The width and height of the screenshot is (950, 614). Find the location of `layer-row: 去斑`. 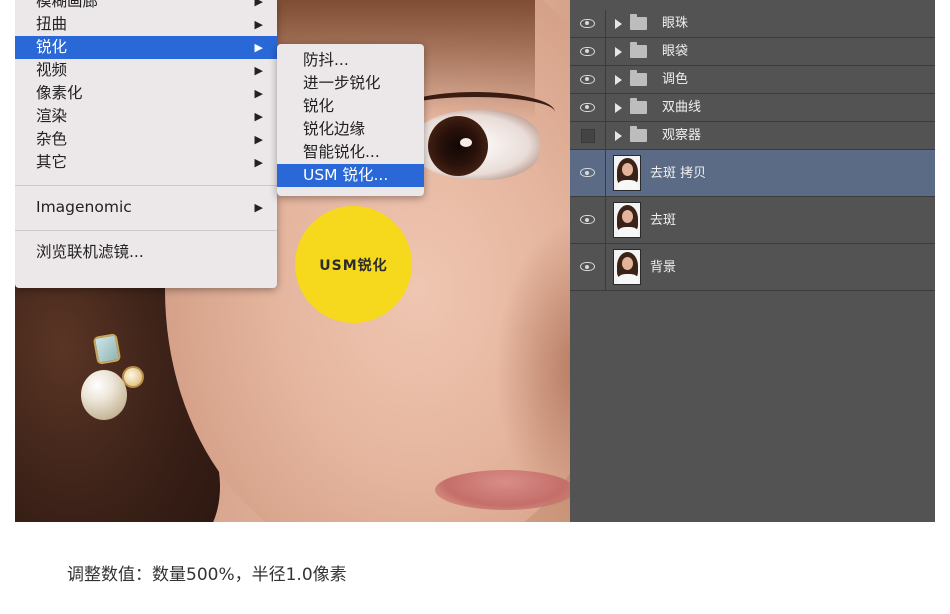

layer-row: 去斑 is located at coordinates (752, 220).